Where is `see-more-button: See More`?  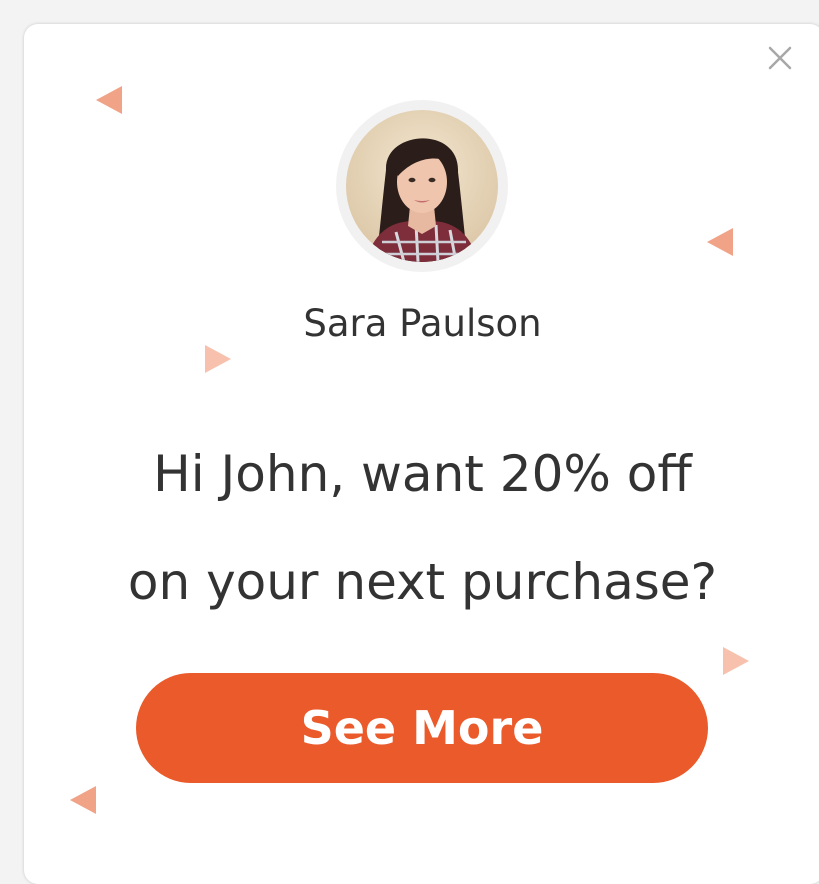 see-more-button: See More is located at coordinates (422, 728).